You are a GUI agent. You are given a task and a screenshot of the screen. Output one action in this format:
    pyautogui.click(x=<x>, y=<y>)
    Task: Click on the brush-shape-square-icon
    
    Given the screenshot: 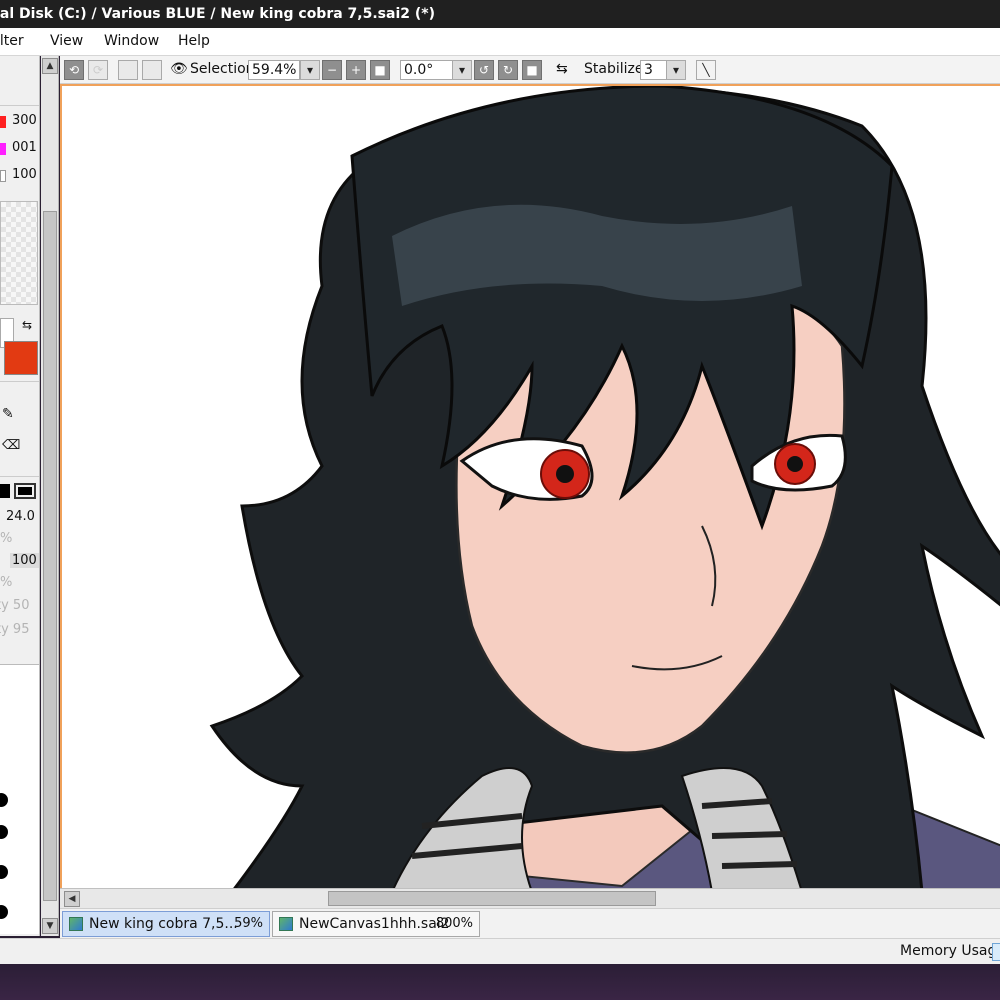 What is the action you would take?
    pyautogui.click(x=25, y=491)
    